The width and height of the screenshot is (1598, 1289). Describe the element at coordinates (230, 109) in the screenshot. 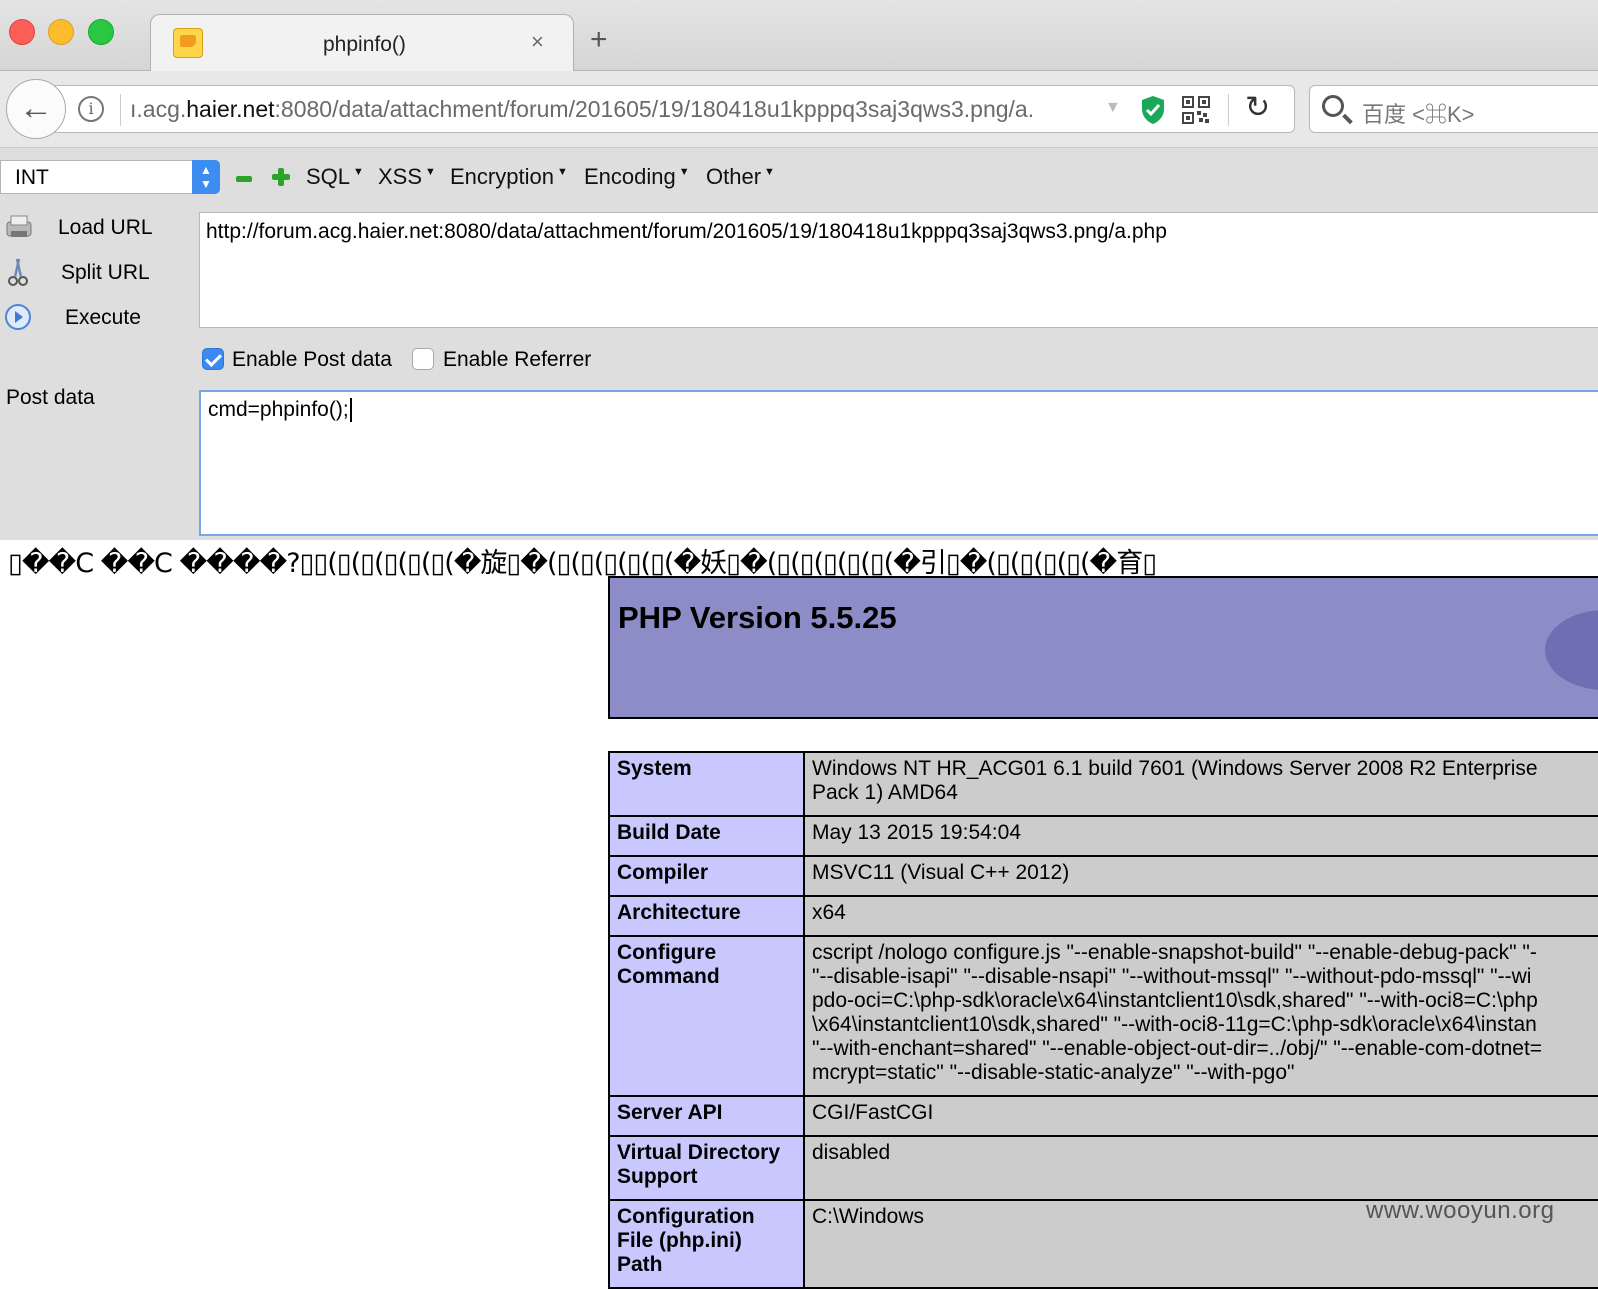

I see `url-host: haier.net` at that location.